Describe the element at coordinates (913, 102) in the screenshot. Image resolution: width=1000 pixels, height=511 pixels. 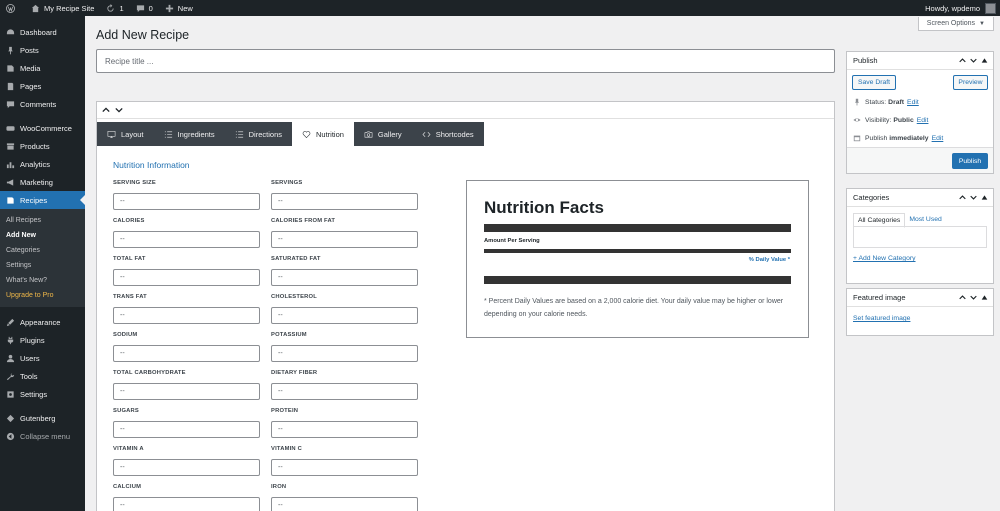
I see `edit-status-link: Edit` at that location.